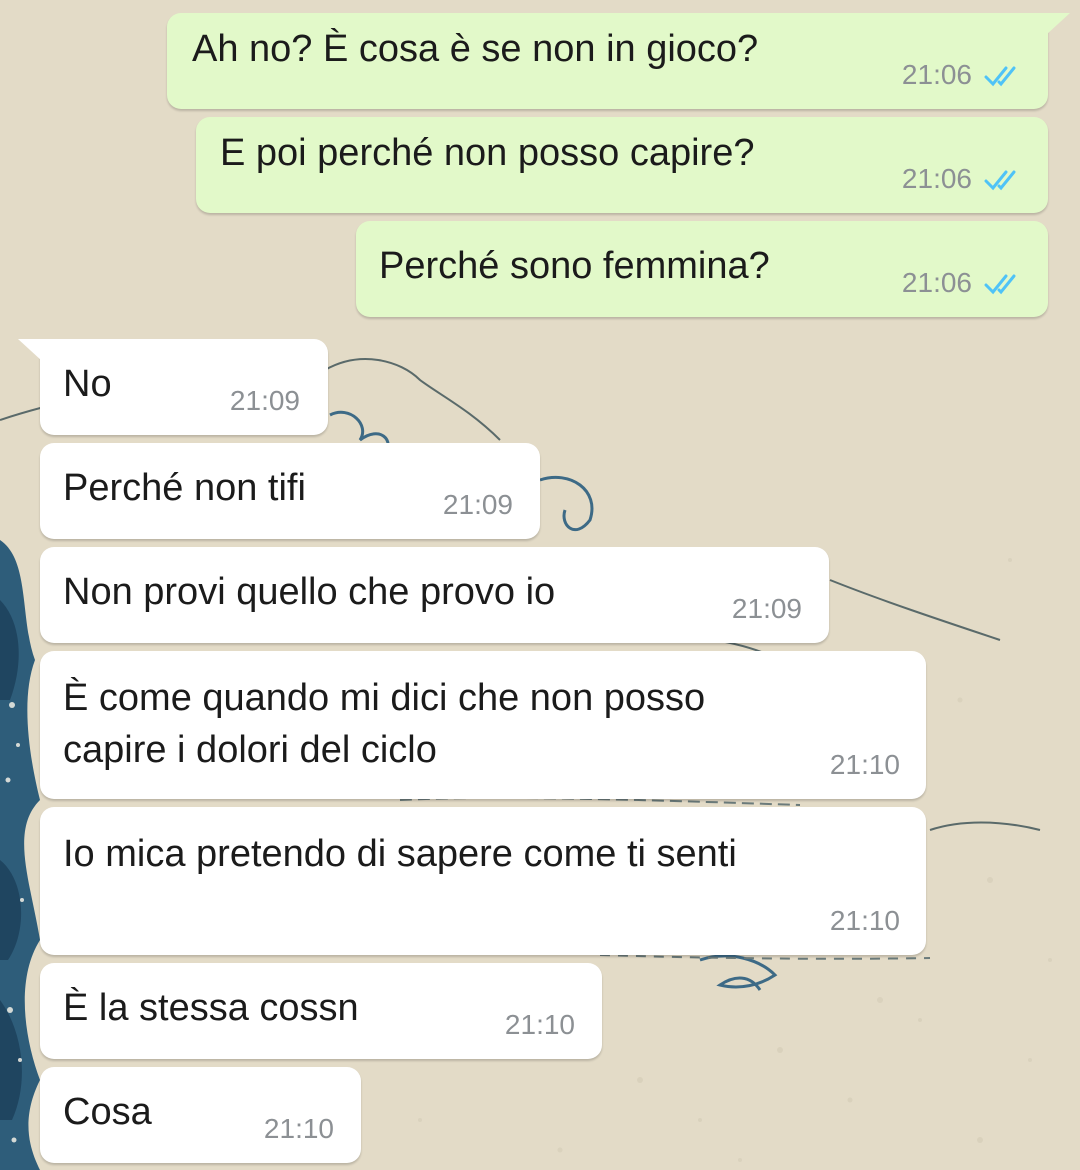 The width and height of the screenshot is (1080, 1170). Describe the element at coordinates (487, 153) in the screenshot. I see `message-text: E poi perché non posso capire?` at that location.